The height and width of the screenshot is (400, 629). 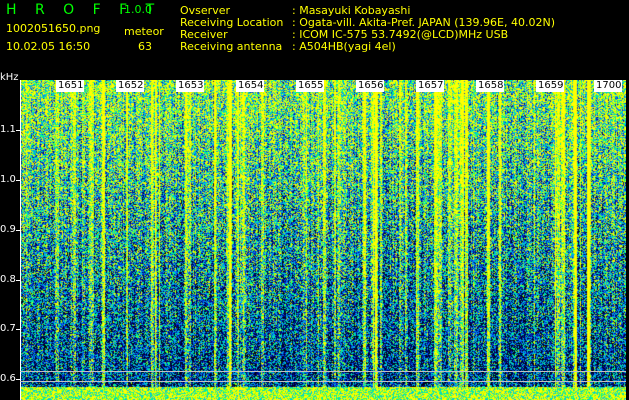 What do you see at coordinates (9, 77) in the screenshot?
I see `y-axis-unit: kHz` at bounding box center [9, 77].